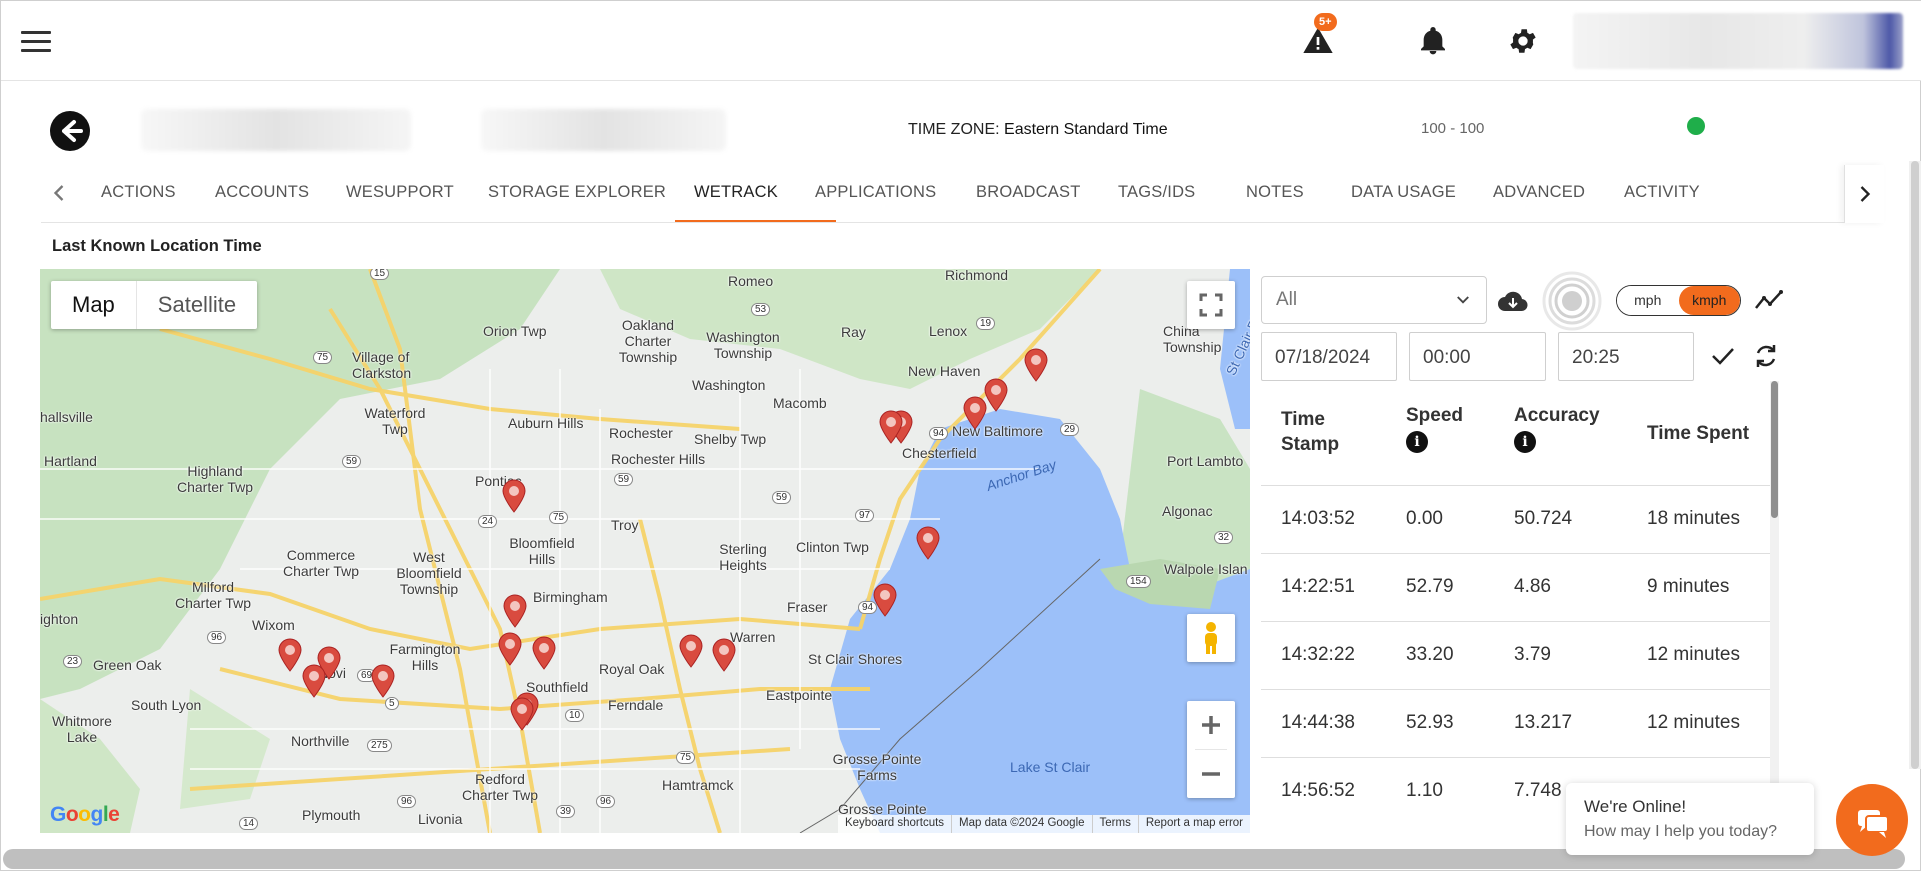  Describe the element at coordinates (625, 525) in the screenshot. I see `map-label: Troy` at that location.